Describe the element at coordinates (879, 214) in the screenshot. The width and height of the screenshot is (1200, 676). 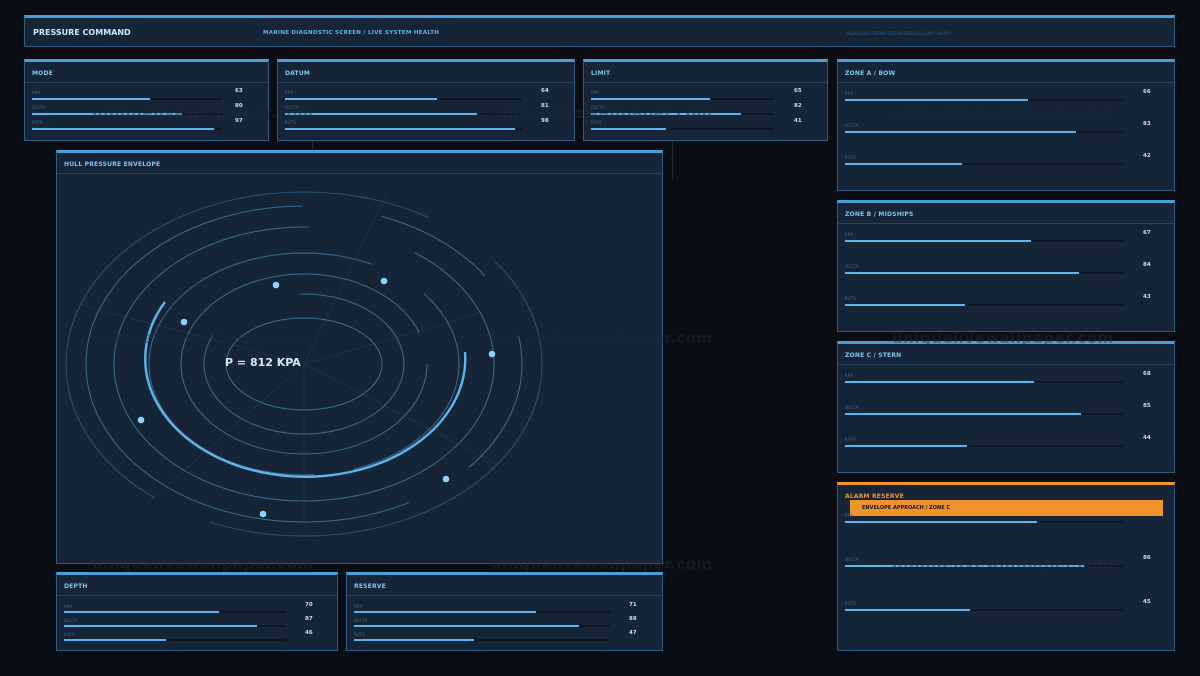
I see `panel-title: ZONE B / MIDSHIPS` at that location.